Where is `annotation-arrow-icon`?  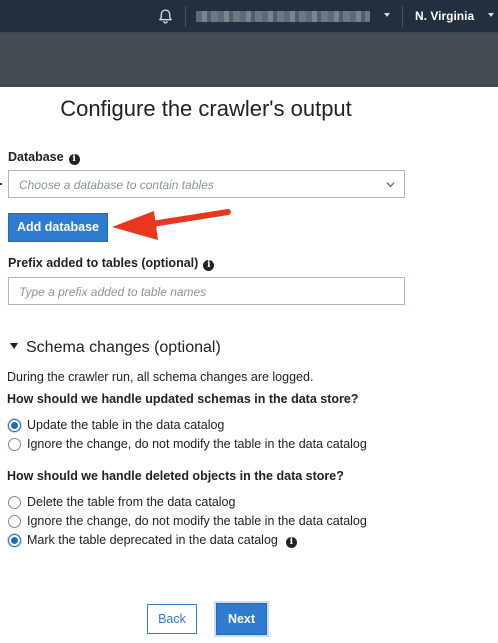 annotation-arrow-icon is located at coordinates (171, 224).